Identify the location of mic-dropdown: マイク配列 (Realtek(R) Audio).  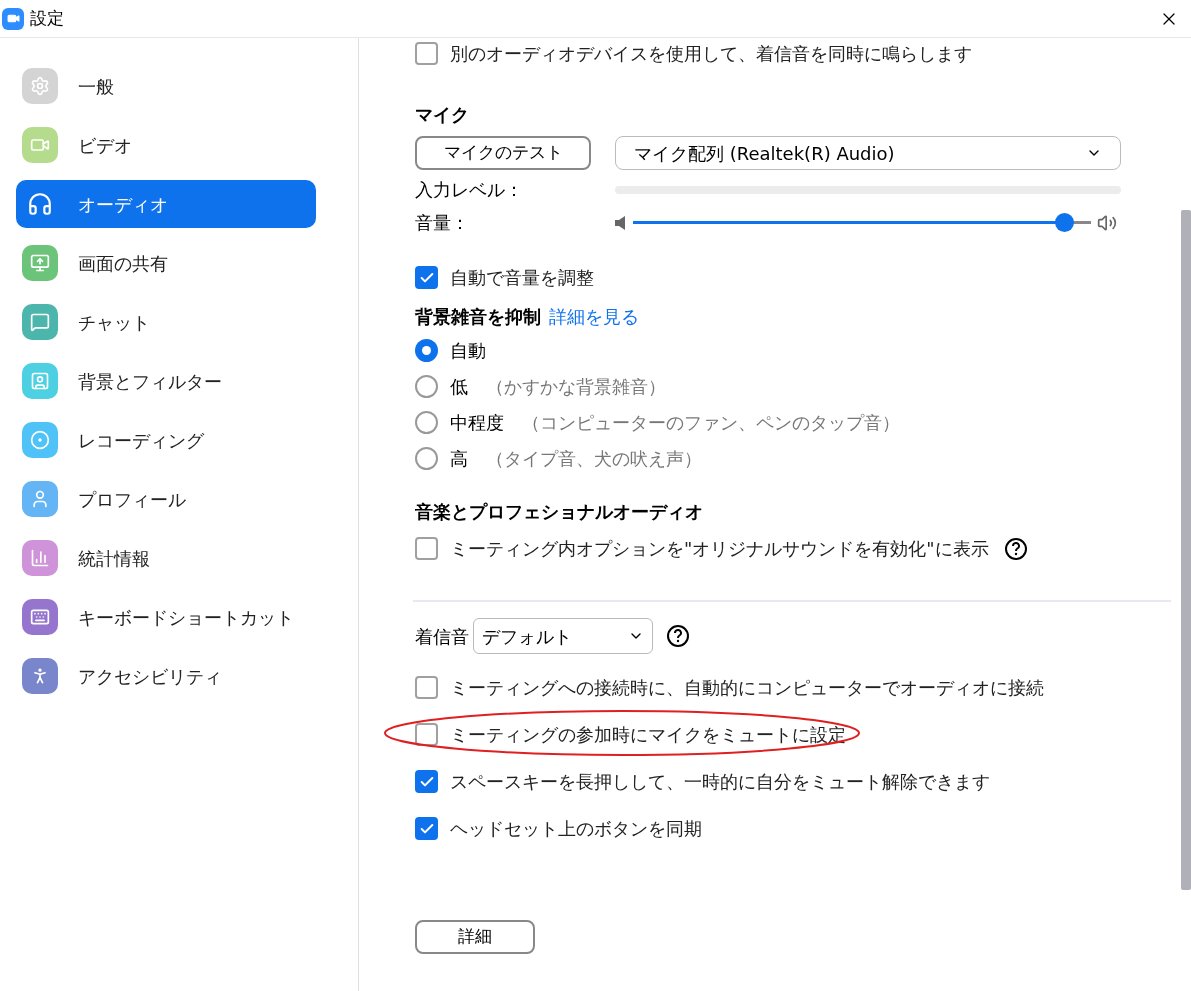
(868, 153).